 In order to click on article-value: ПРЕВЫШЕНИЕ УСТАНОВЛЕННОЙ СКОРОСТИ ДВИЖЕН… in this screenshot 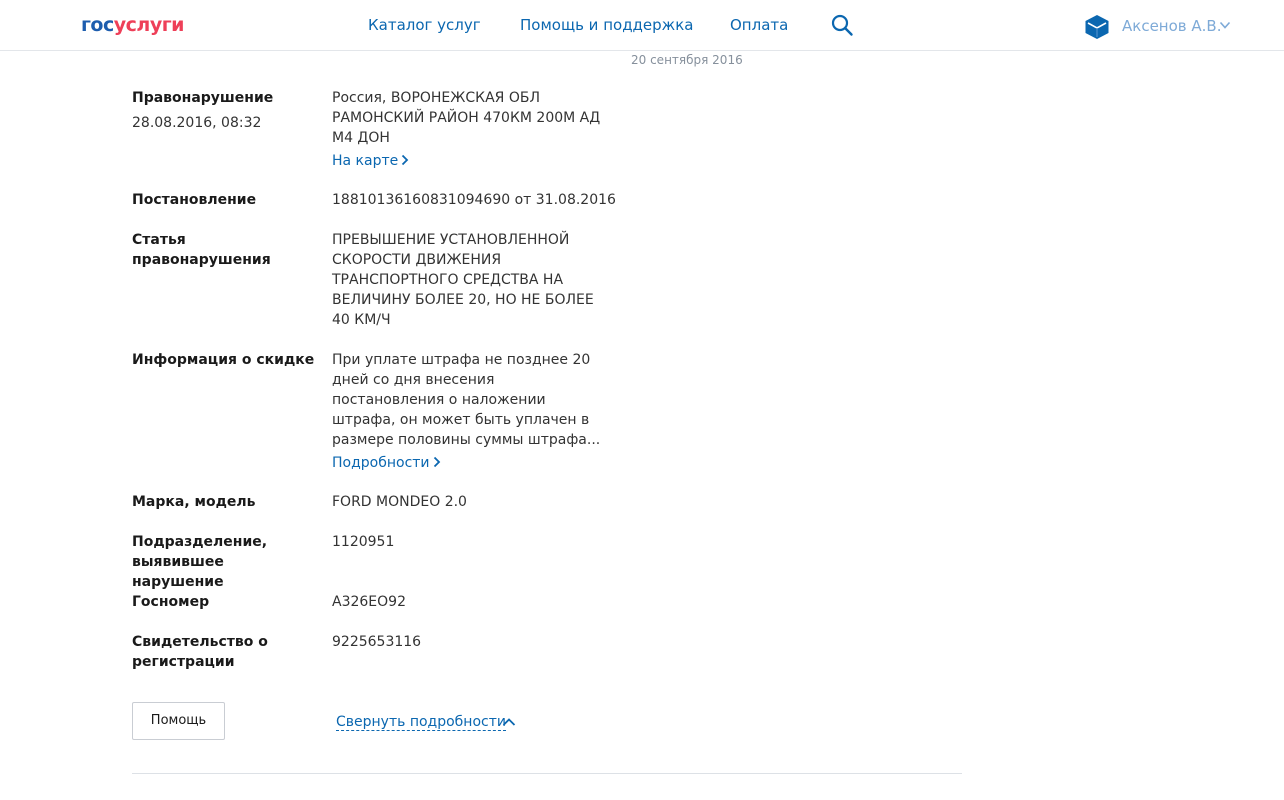, I will do `click(463, 280)`.